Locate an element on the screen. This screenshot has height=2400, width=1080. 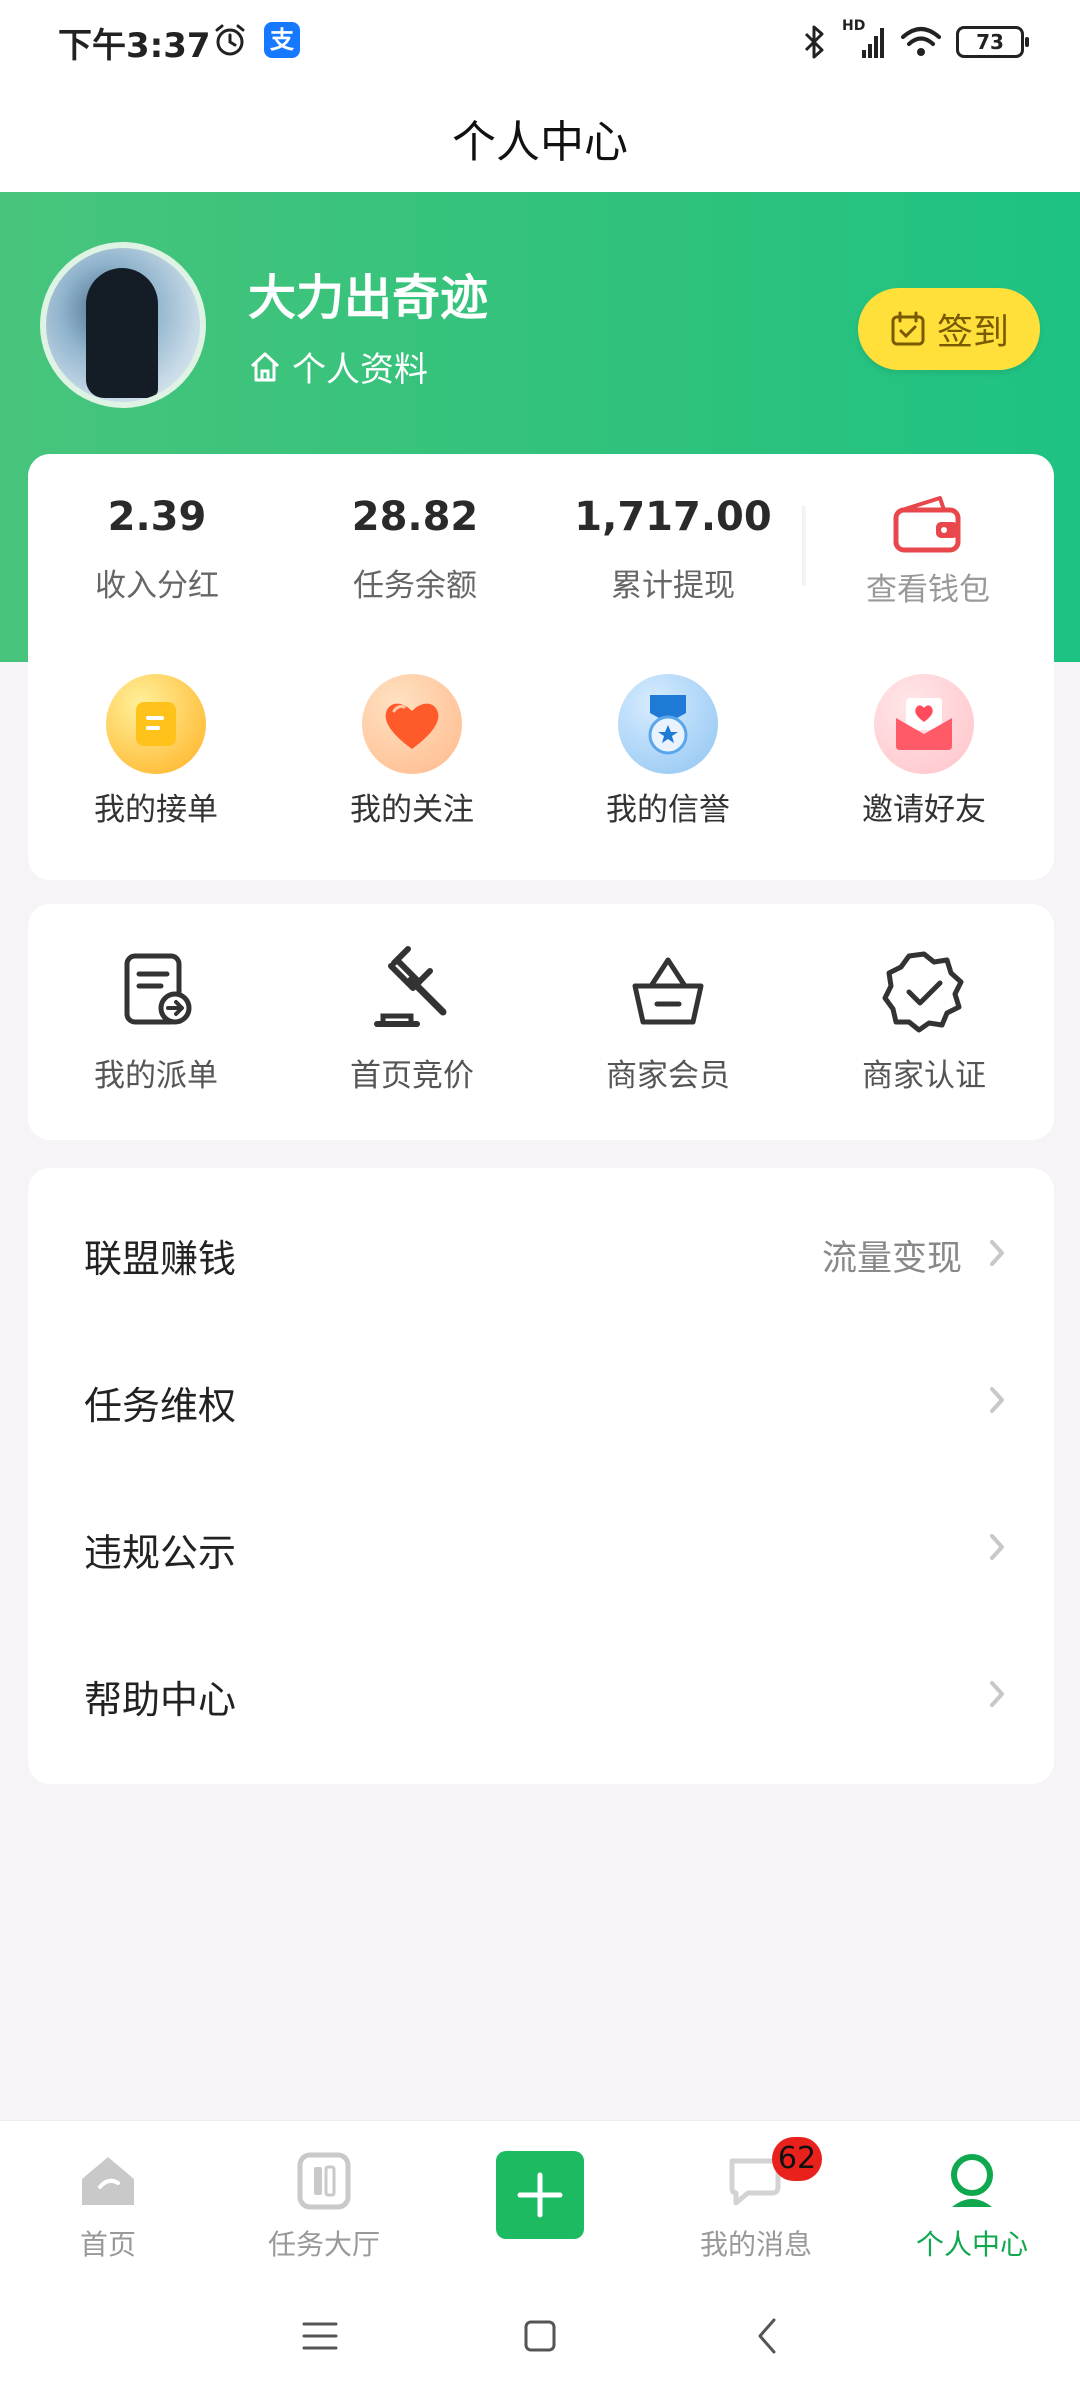
stat-value: 2.39 is located at coordinates (157, 517).